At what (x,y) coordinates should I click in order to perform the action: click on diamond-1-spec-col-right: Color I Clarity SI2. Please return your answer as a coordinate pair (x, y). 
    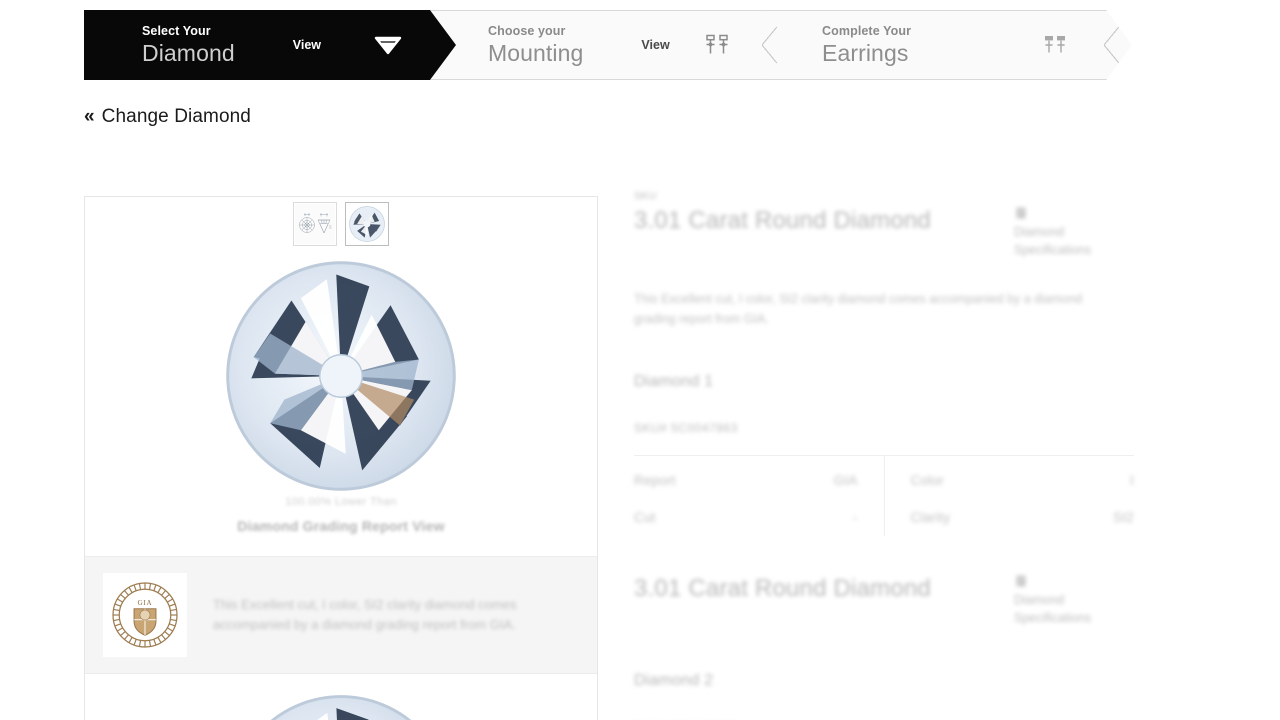
    Looking at the image, I should click on (1010, 496).